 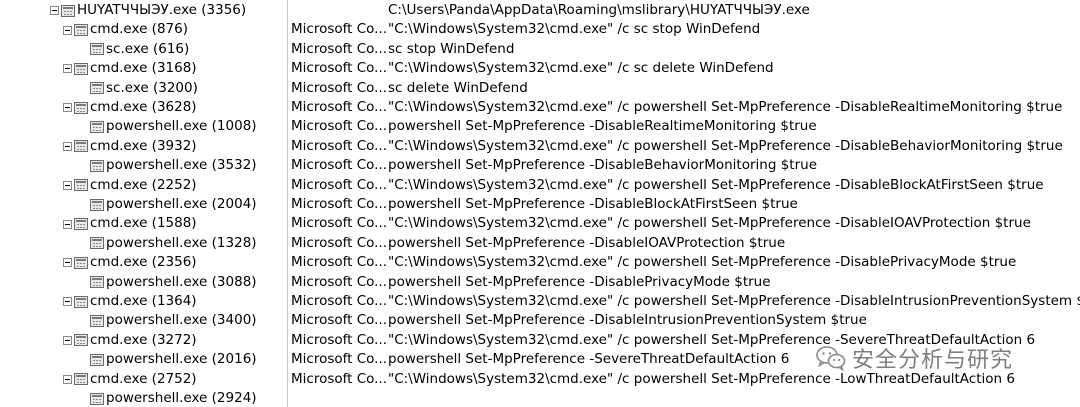 What do you see at coordinates (339, 398) in the screenshot?
I see `detail-row` at bounding box center [339, 398].